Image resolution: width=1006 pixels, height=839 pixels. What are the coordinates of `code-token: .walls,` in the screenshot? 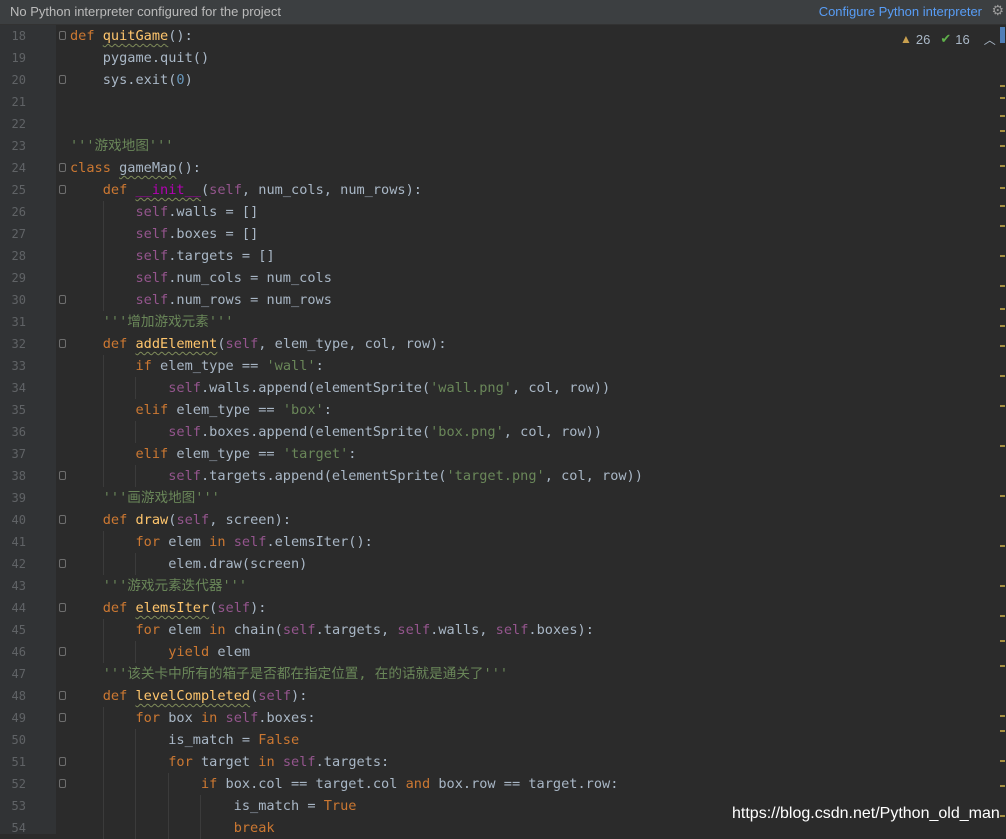 It's located at (463, 630).